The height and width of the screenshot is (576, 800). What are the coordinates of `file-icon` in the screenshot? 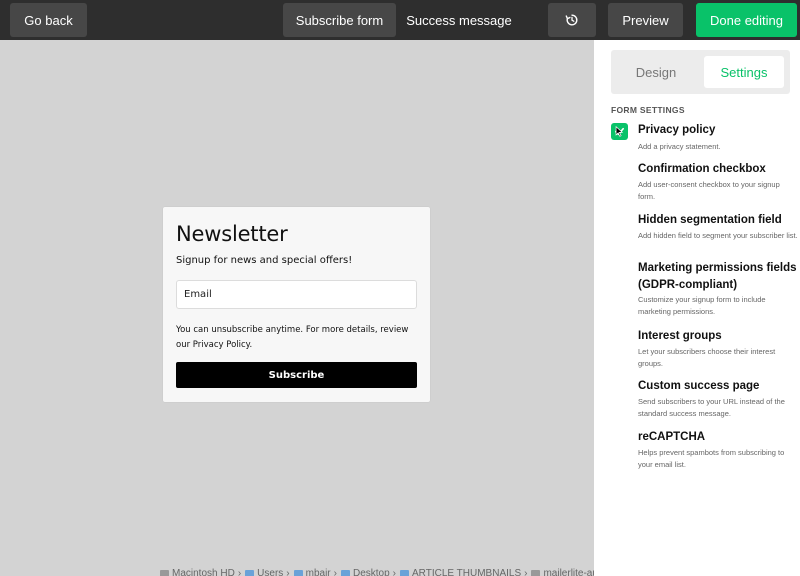 It's located at (536, 573).